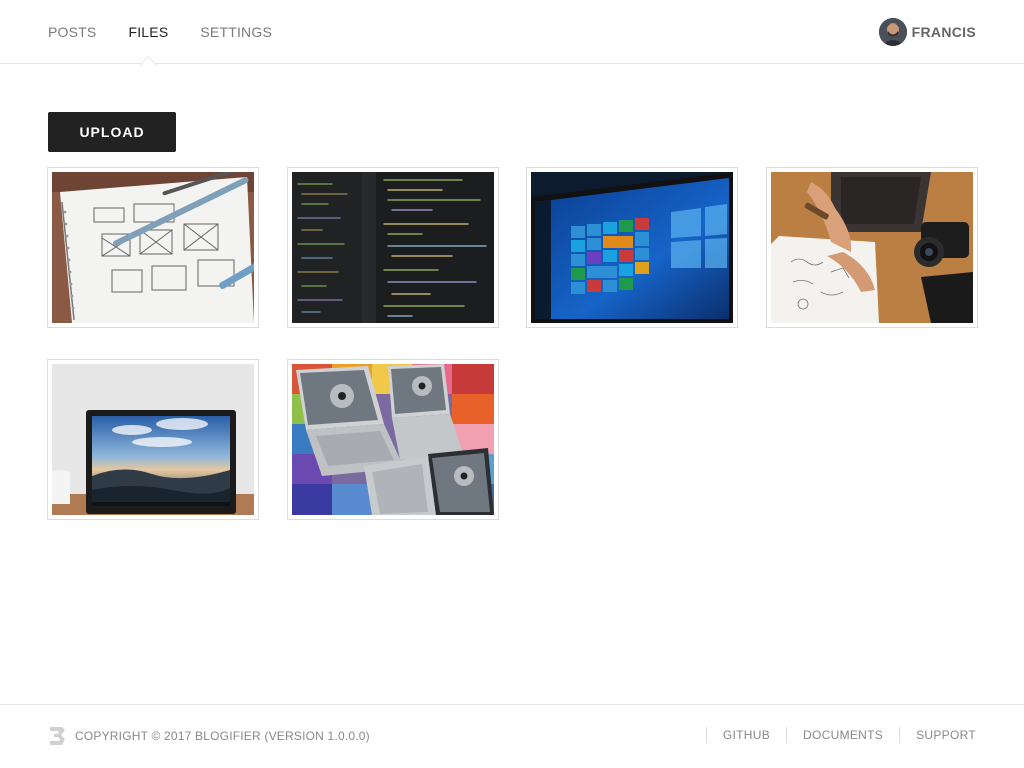 The image size is (1024, 768). What do you see at coordinates (632, 247) in the screenshot?
I see `windows-tablet-image` at bounding box center [632, 247].